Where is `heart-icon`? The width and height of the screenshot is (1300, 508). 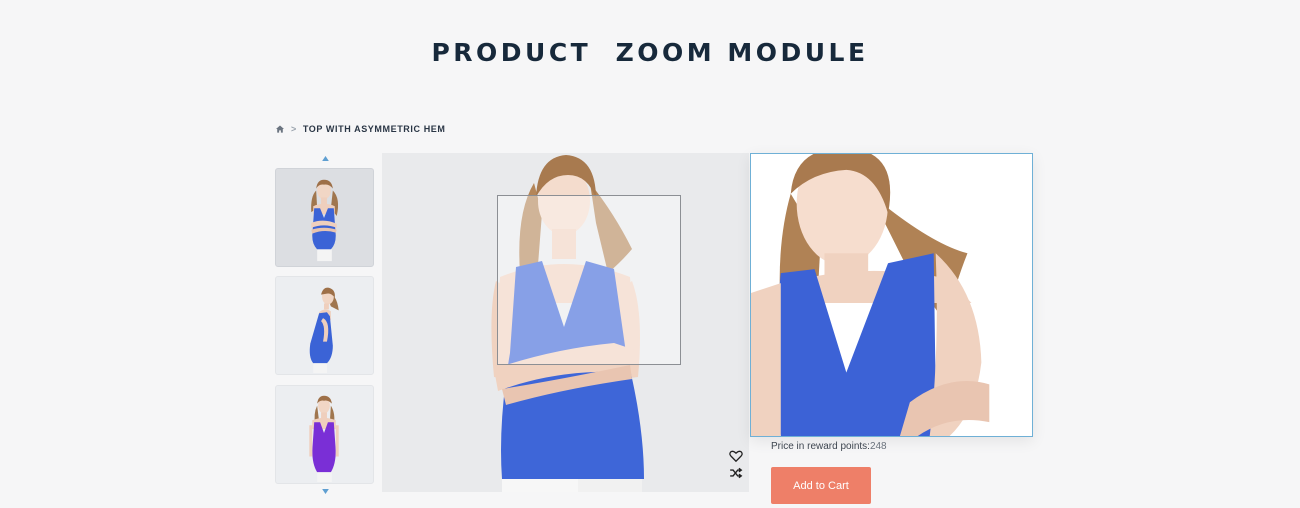 heart-icon is located at coordinates (736, 456).